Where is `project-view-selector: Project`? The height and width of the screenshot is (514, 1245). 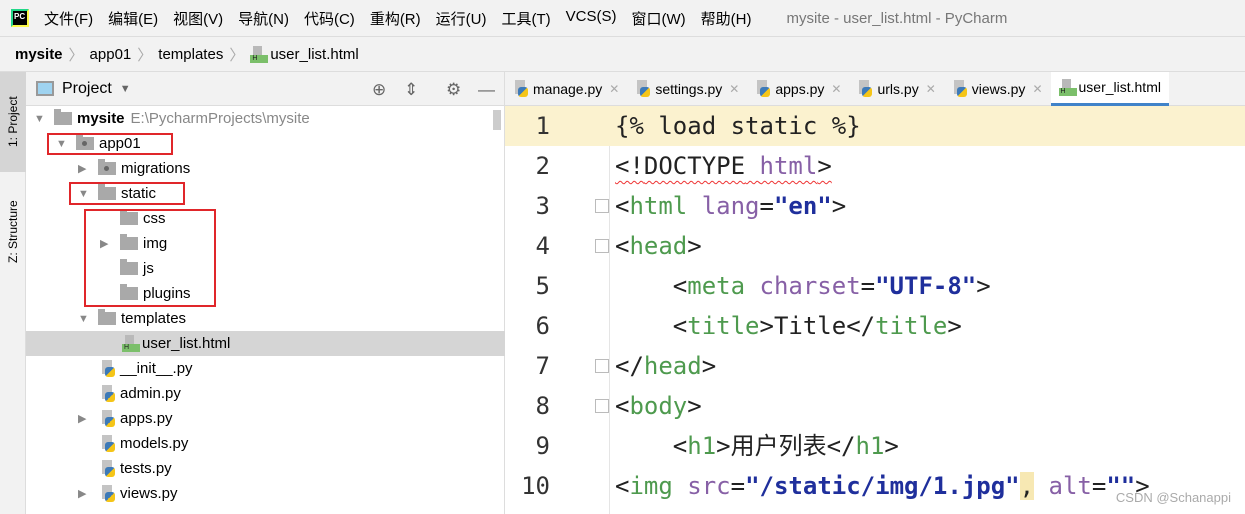 project-view-selector: Project is located at coordinates (87, 89).